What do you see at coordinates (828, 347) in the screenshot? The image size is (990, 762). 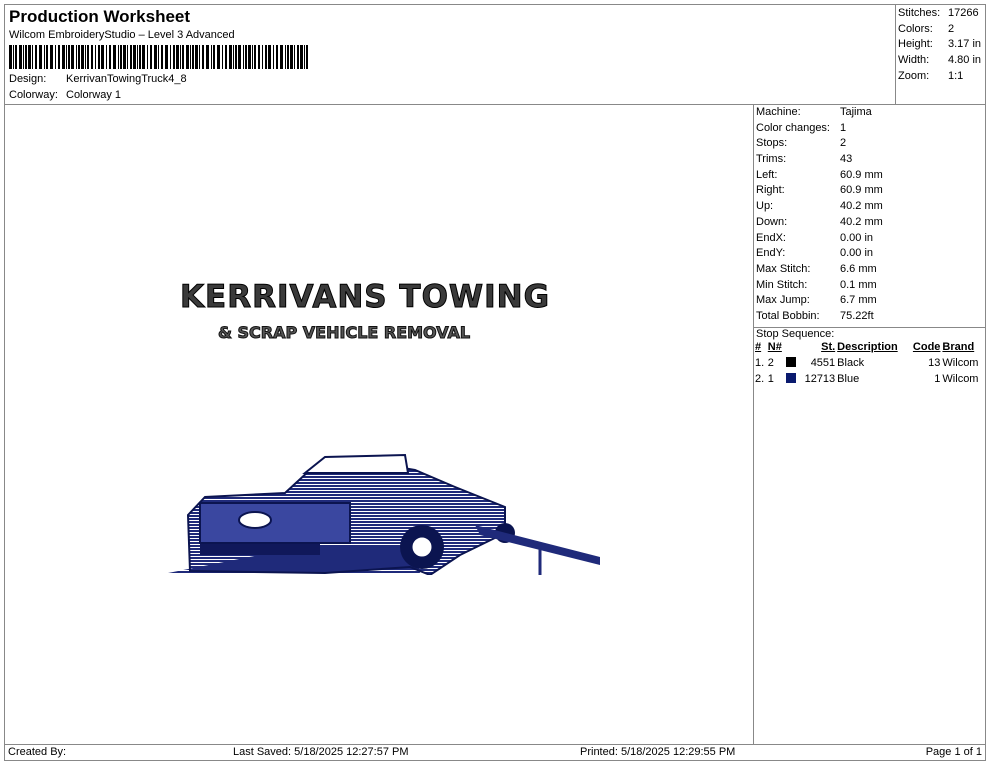 I see `column-header: St.` at bounding box center [828, 347].